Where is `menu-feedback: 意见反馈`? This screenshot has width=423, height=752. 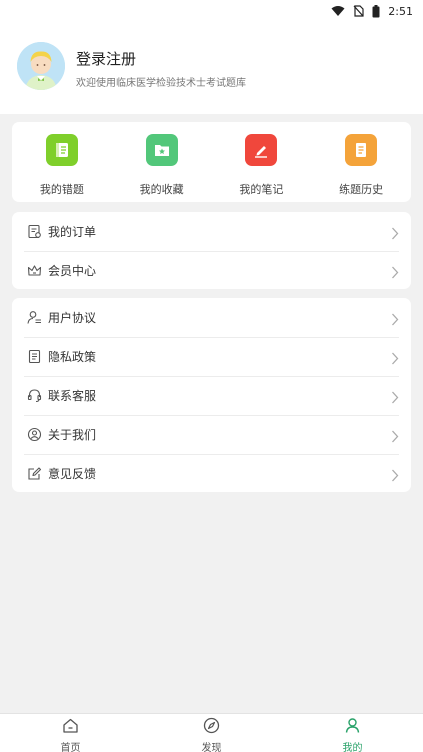
menu-feedback: 意见反馈 is located at coordinates (211, 473).